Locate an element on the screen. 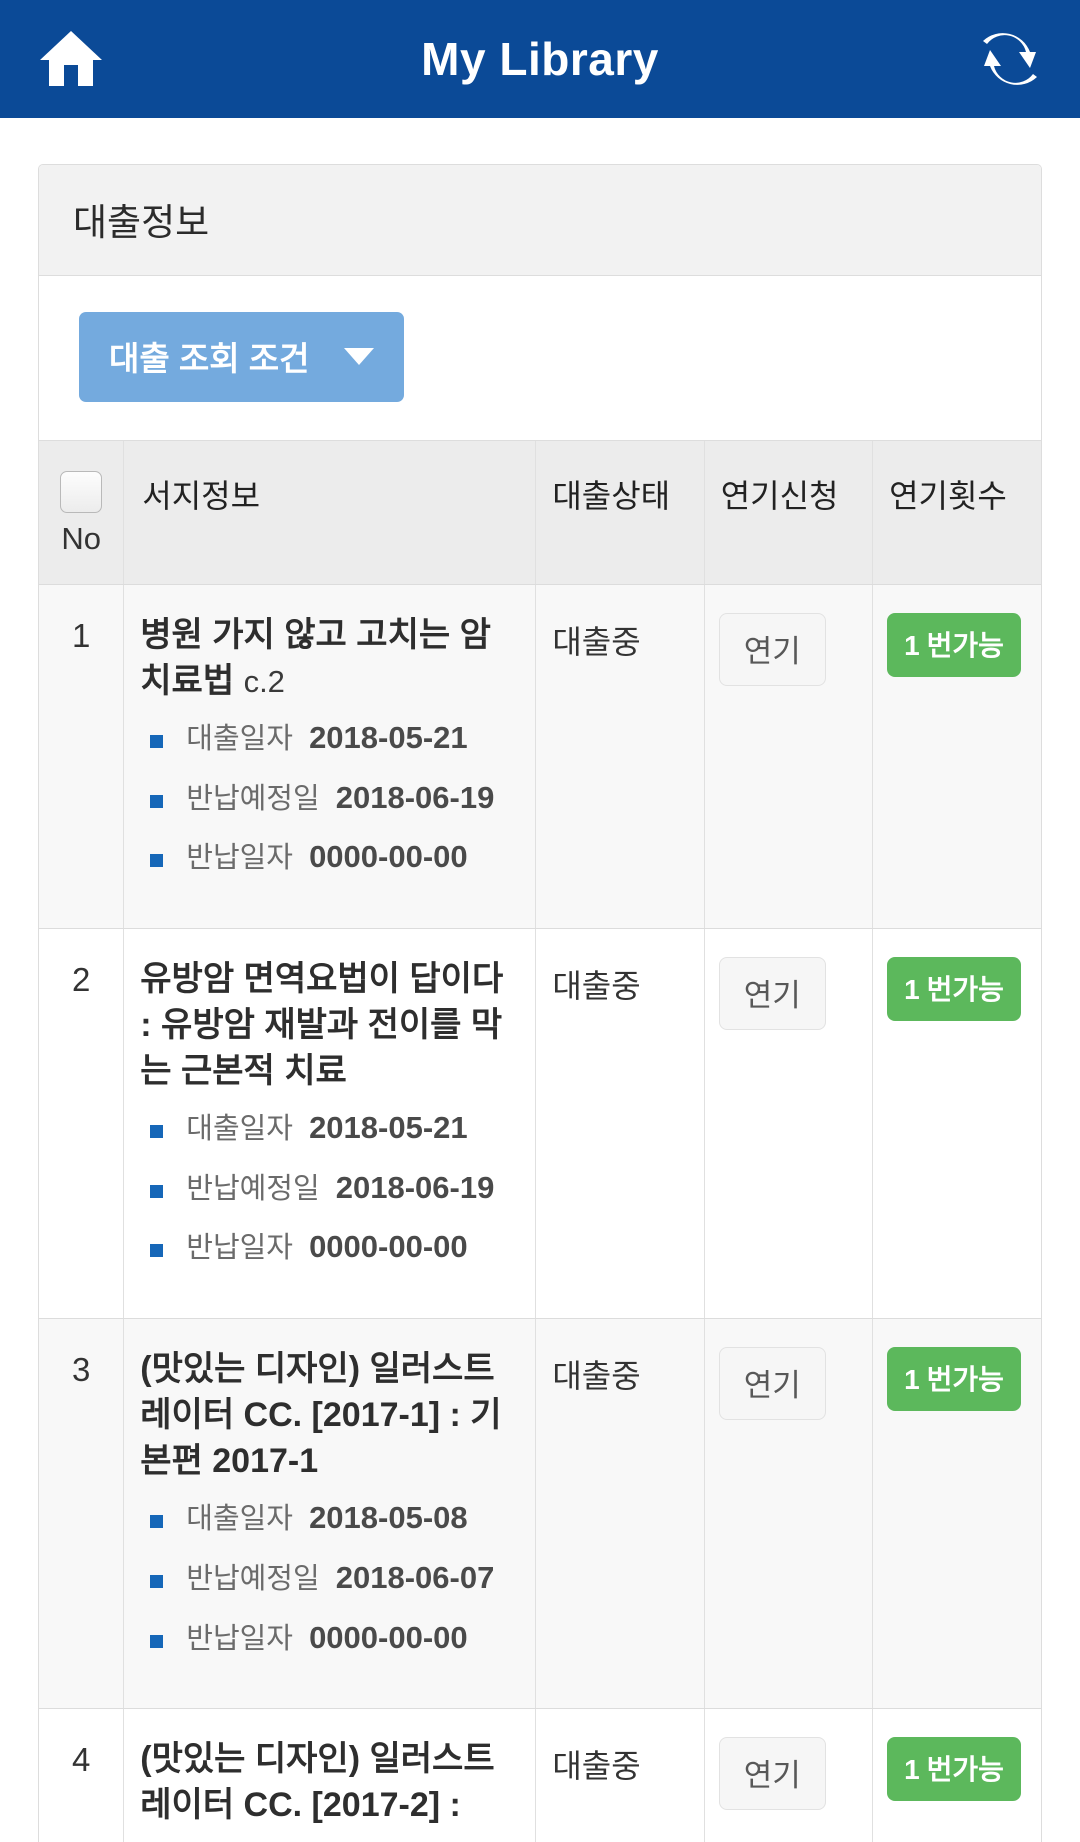 The height and width of the screenshot is (1842, 1080). refresh-button is located at coordinates (1009, 59).